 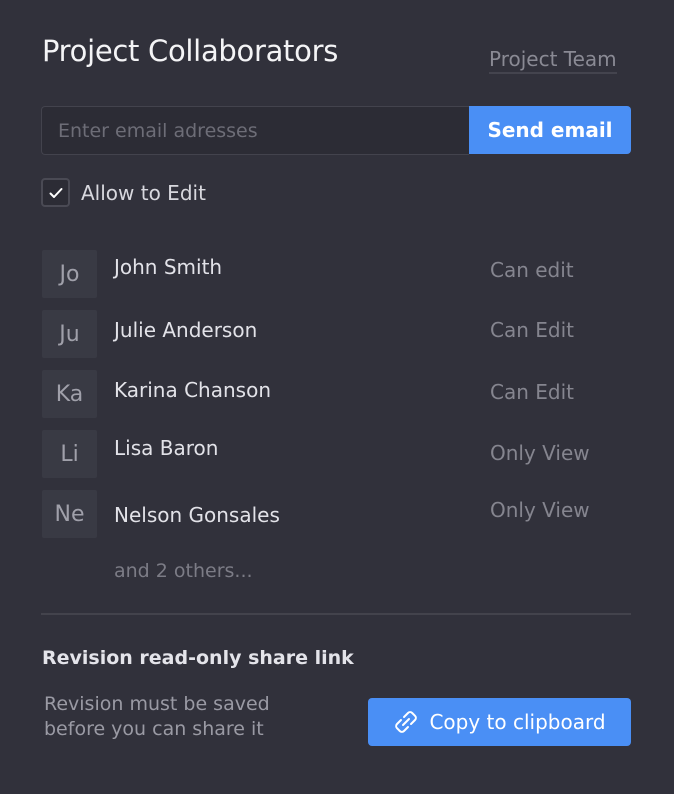 I want to click on avatar: Ka, so click(x=69, y=394).